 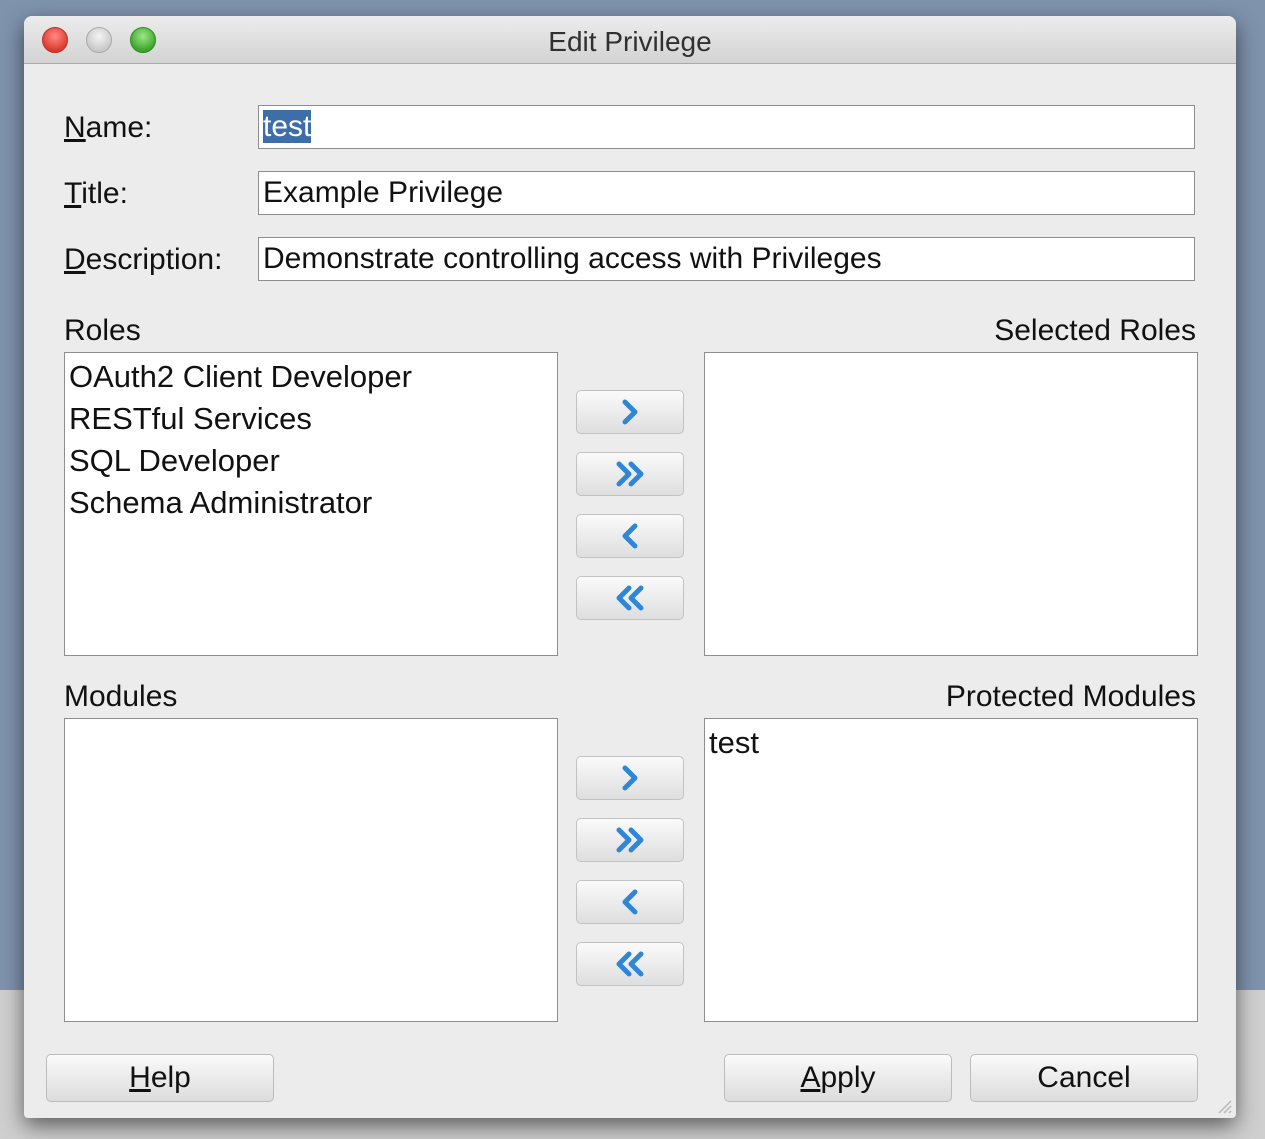 I want to click on list-item-role: RESTful Services, so click(x=311, y=419).